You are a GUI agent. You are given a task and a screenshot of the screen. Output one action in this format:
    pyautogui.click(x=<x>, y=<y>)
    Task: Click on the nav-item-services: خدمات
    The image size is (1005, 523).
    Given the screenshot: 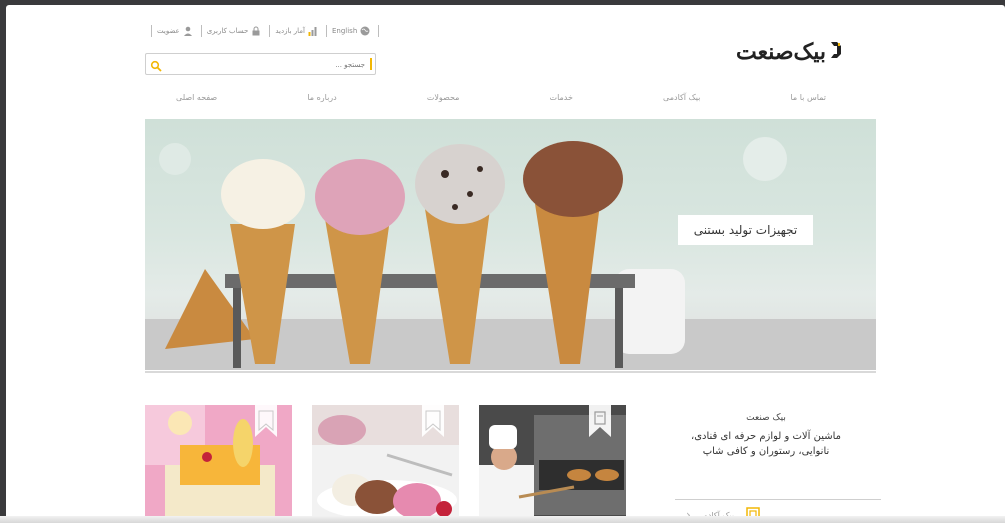 What is the action you would take?
    pyautogui.click(x=561, y=100)
    